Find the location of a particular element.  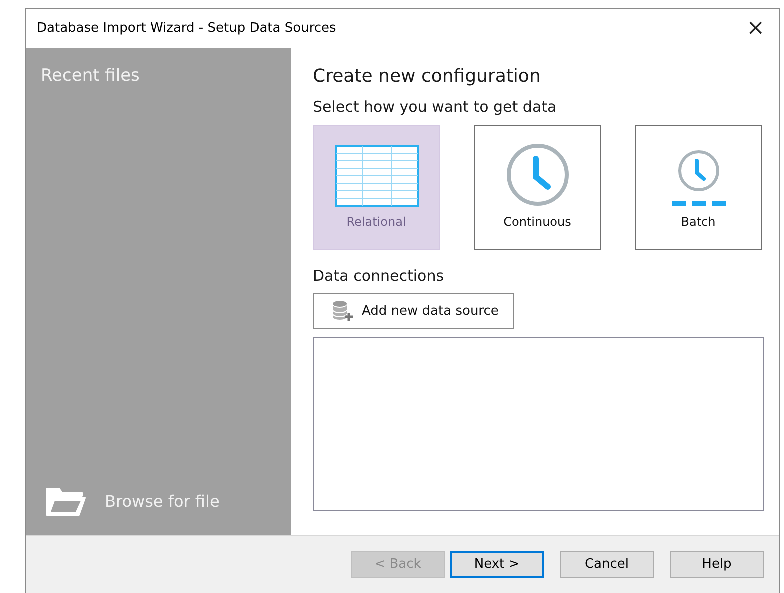

folder-icon is located at coordinates (66, 501).